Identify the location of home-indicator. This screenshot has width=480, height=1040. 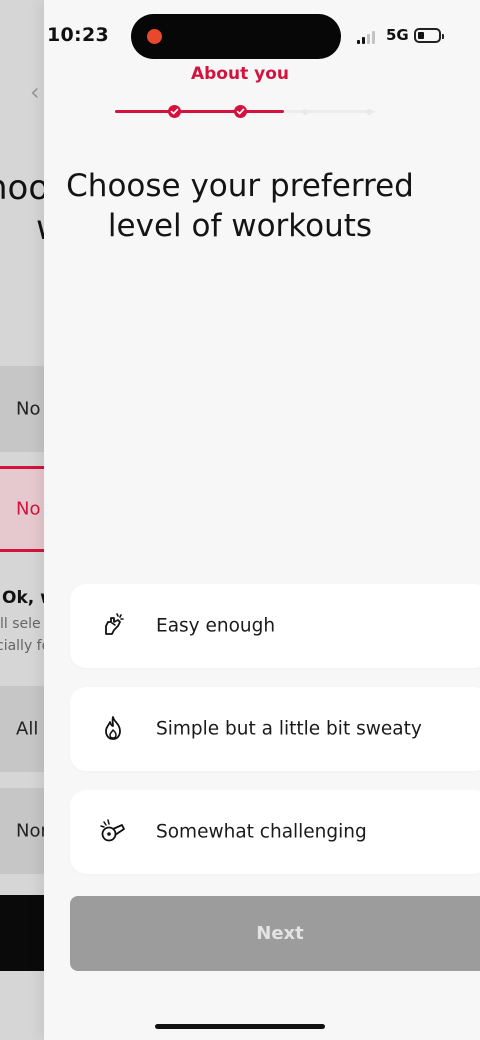
(240, 1026).